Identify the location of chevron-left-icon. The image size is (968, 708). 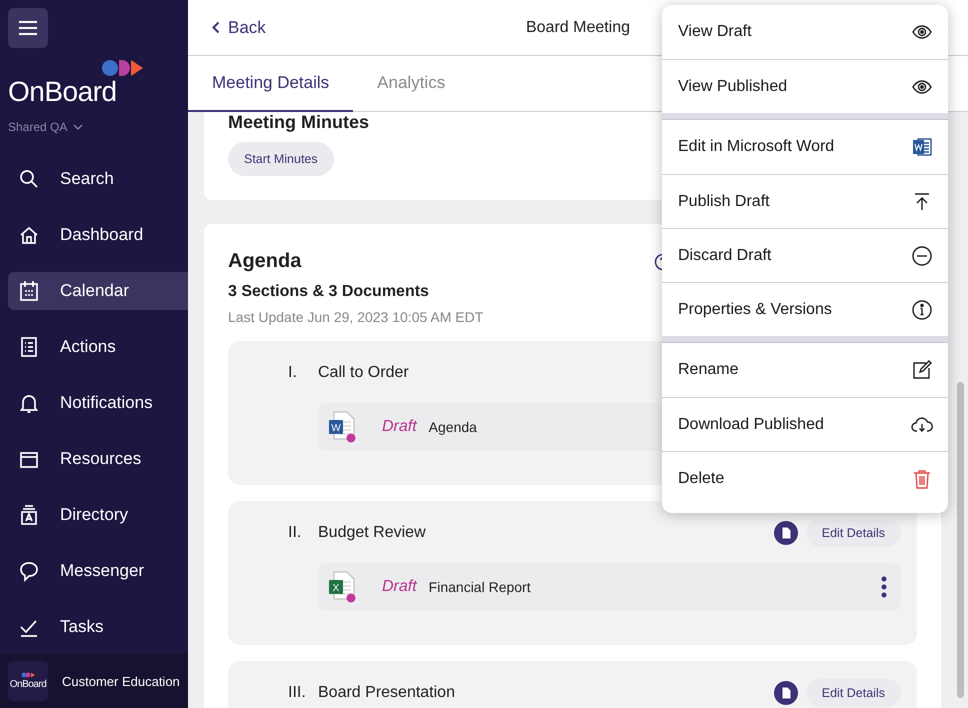
(216, 27).